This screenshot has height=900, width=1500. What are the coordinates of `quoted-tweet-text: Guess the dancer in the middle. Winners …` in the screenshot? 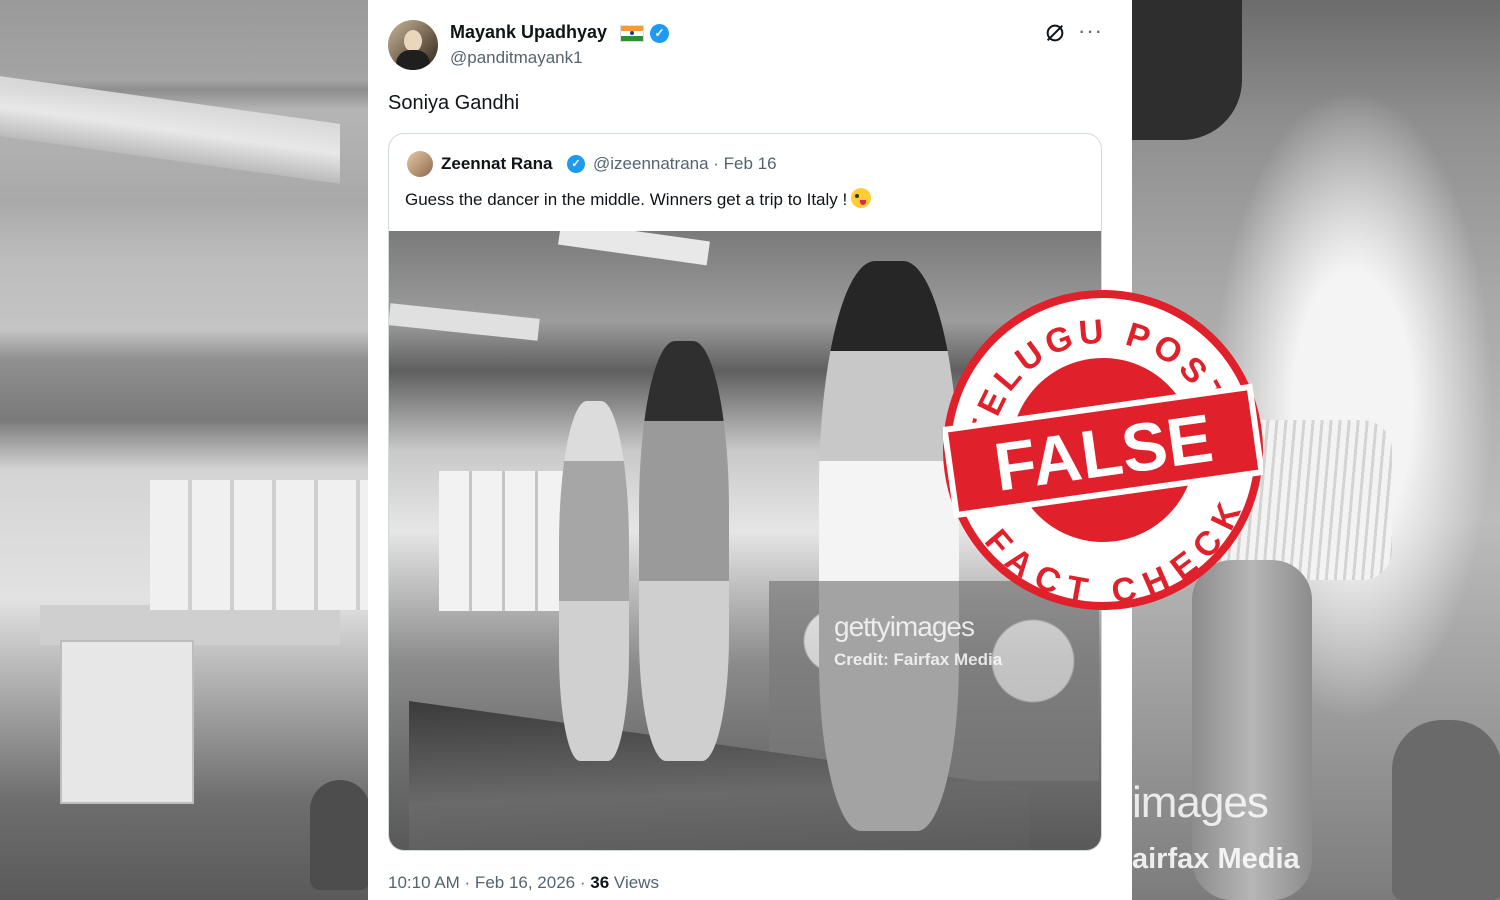 It's located at (626, 199).